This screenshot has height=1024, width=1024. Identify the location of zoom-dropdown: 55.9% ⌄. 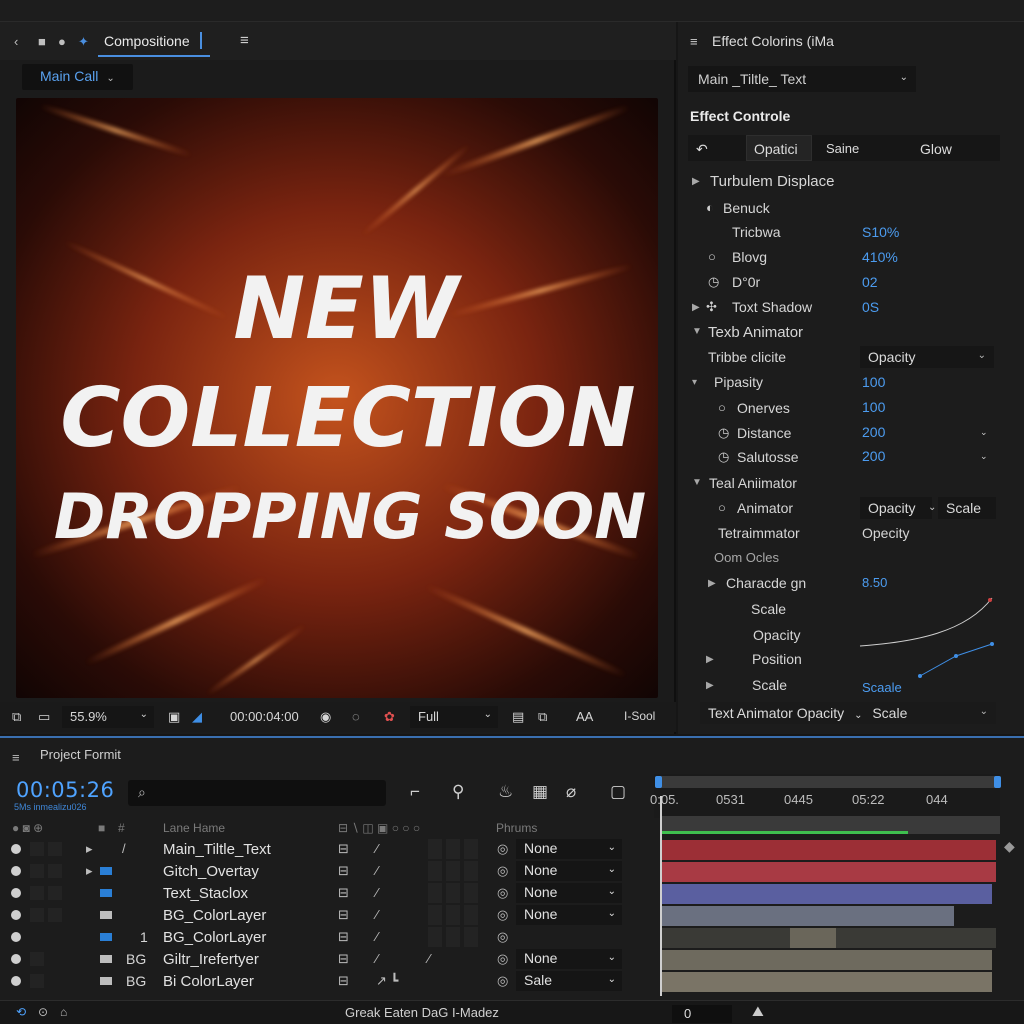
(108, 717).